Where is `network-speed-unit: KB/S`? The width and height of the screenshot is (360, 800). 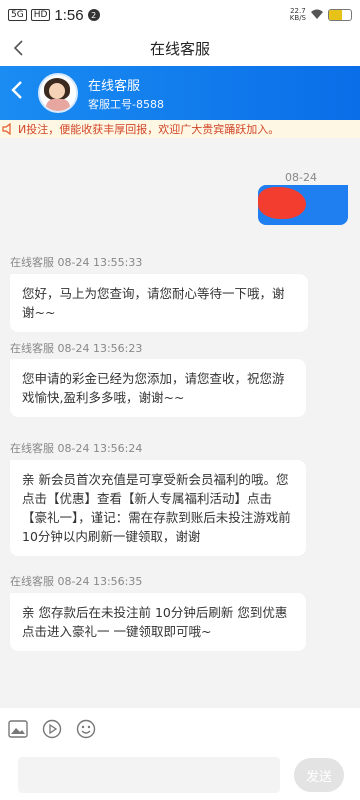
network-speed-unit: KB/S is located at coordinates (297, 18).